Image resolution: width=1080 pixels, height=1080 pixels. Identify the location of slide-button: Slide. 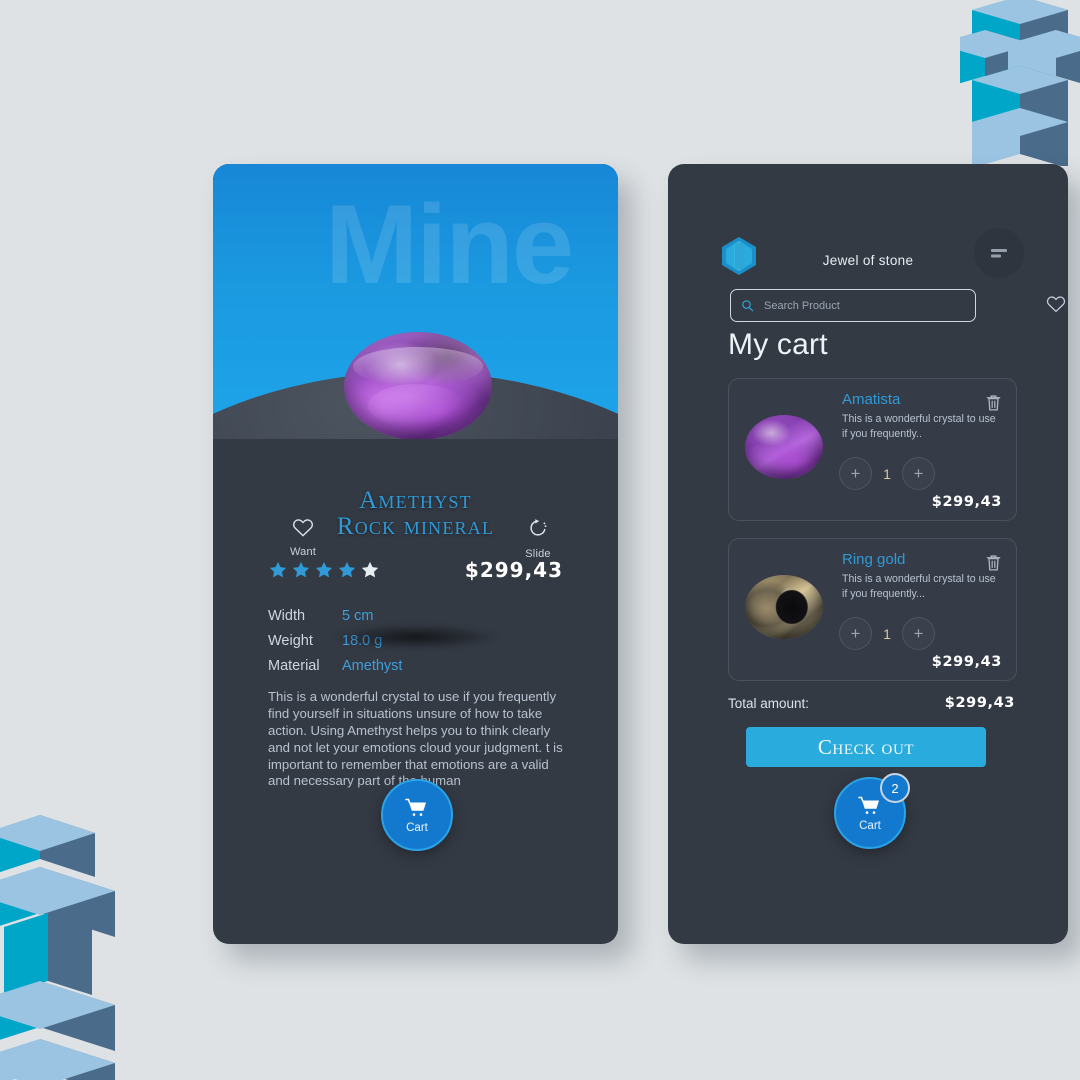
(538, 539).